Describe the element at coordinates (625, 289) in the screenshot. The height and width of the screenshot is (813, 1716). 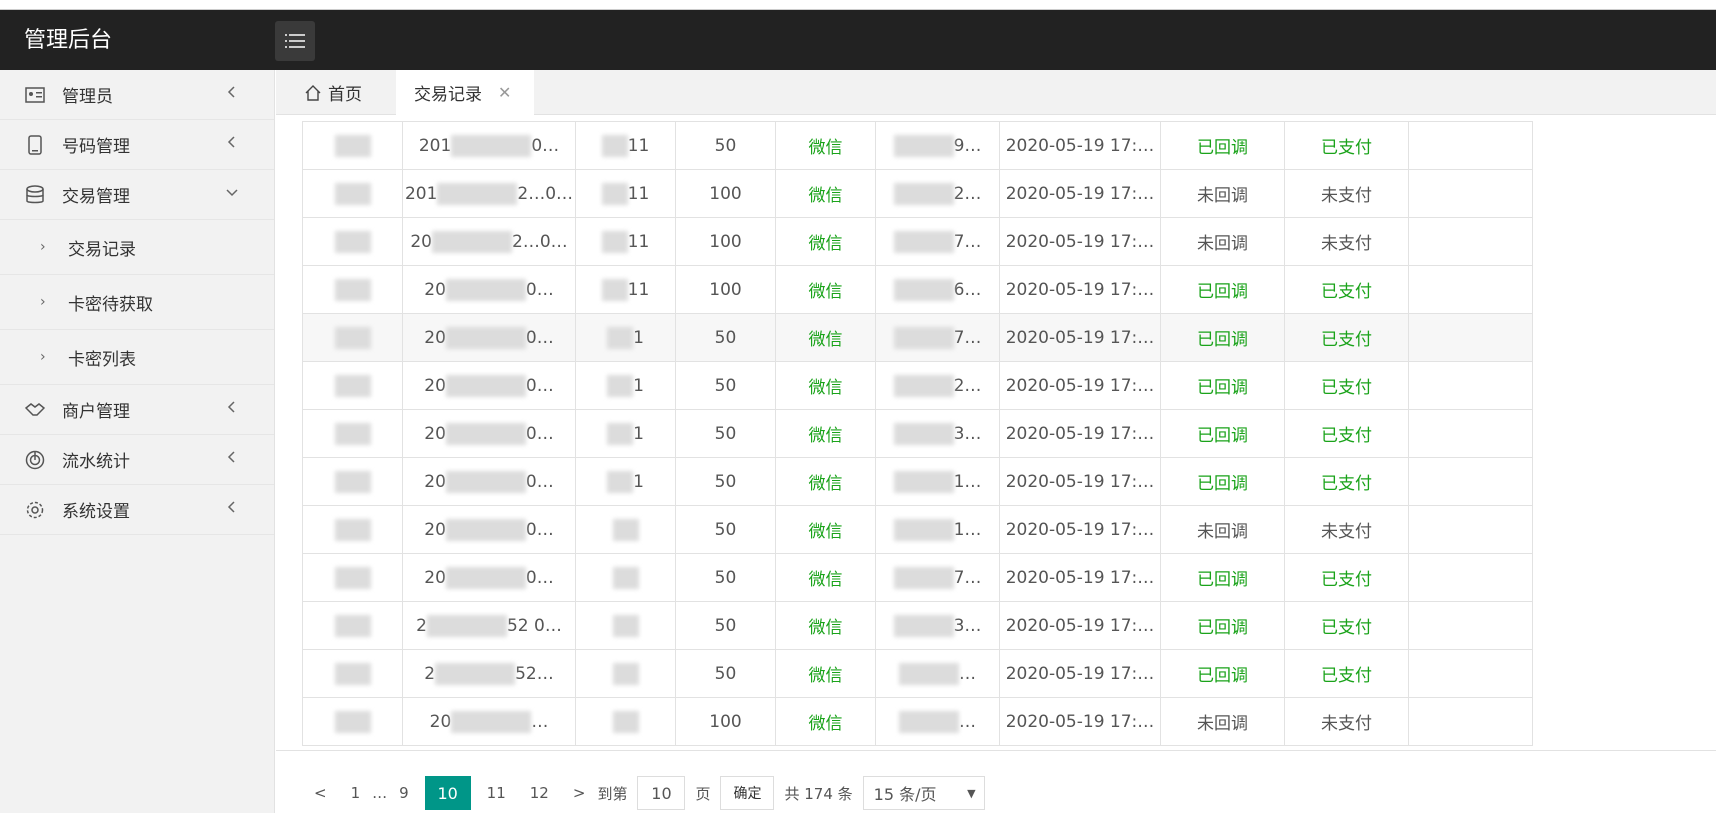
I see `table-cell: 11` at that location.